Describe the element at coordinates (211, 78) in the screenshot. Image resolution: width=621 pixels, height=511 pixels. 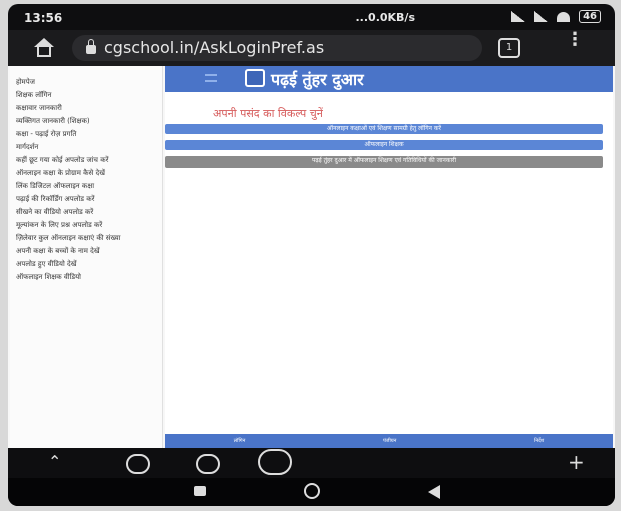
I see `hamburger-menu-icon` at that location.